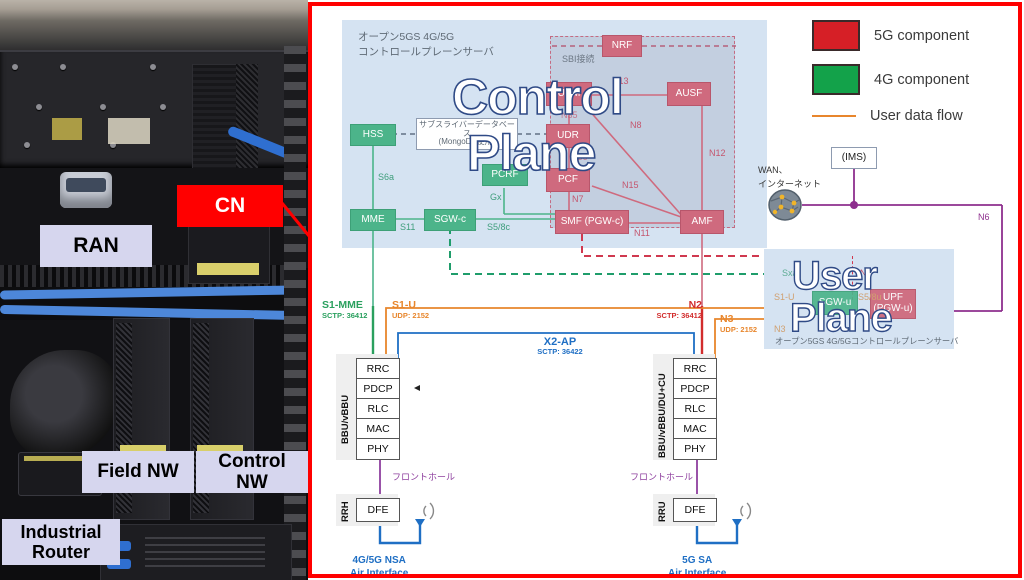  Describe the element at coordinates (373, 135) in the screenshot. I see `node-hss: HSS` at that location.